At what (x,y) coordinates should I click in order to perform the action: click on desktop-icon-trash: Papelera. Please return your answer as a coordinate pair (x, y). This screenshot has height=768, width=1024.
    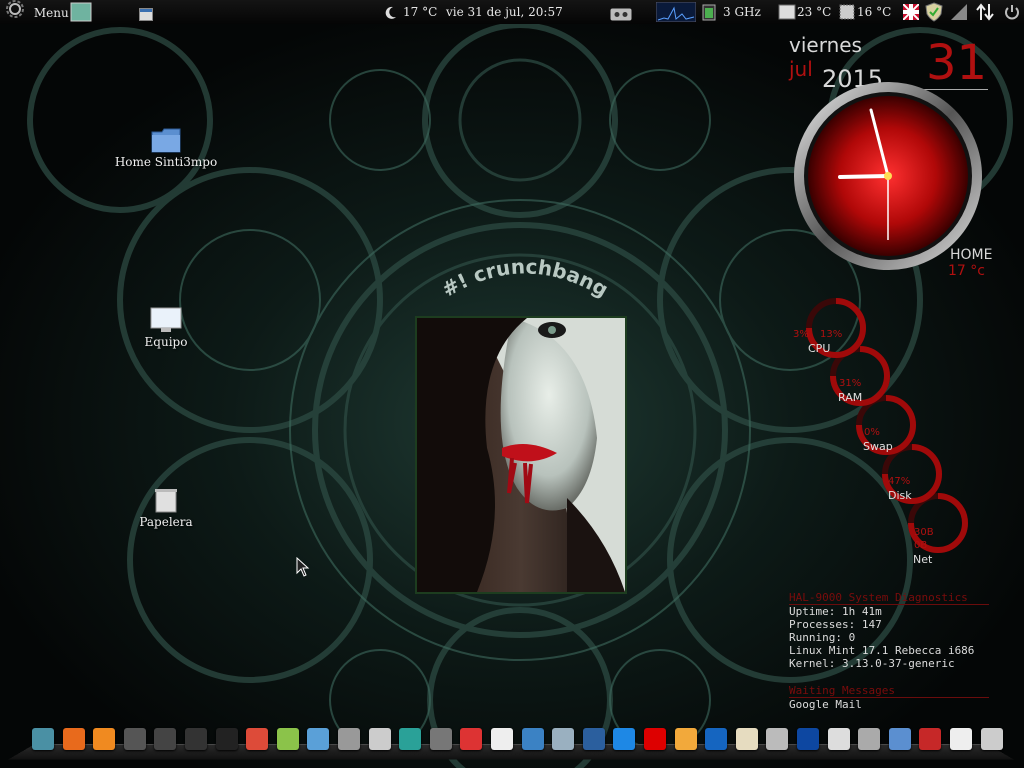
    Looking at the image, I should click on (166, 508).